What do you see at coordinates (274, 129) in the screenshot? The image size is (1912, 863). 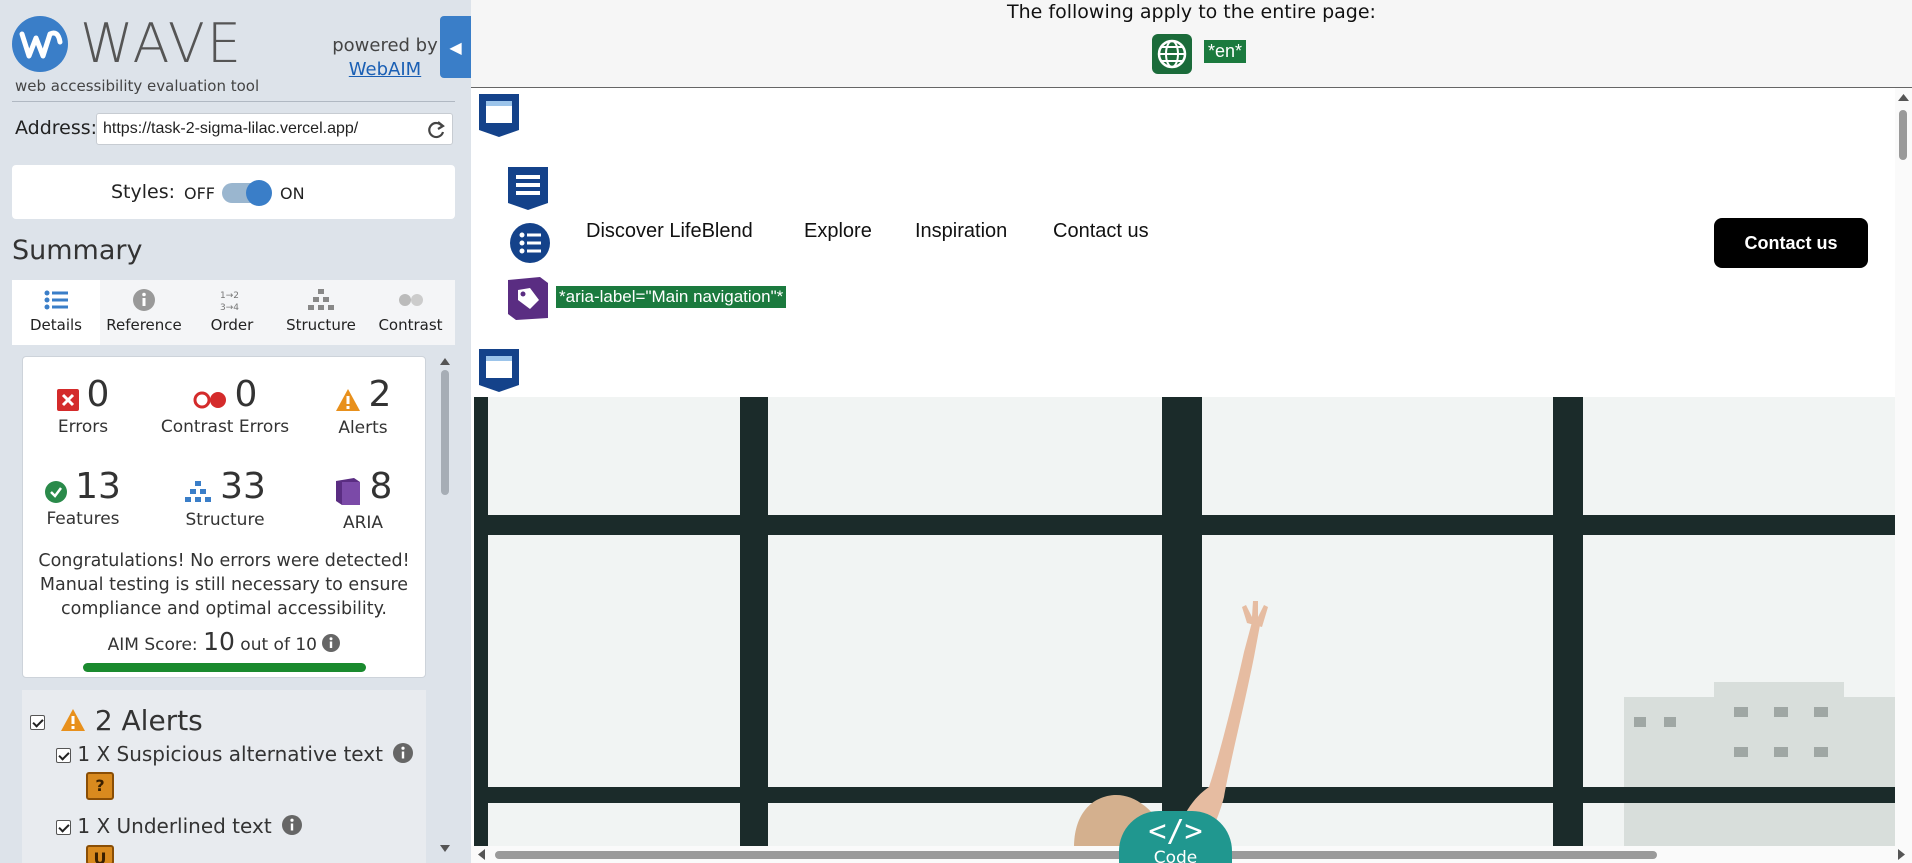 I see `address-input: https://task-2-sigma-lilac.vercel.app/` at bounding box center [274, 129].